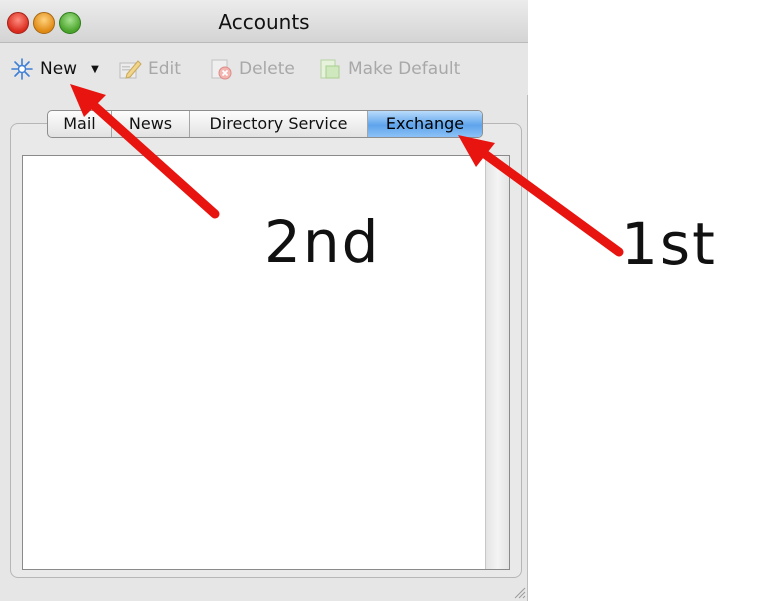  I want to click on sparkle-icon, so click(22, 69).